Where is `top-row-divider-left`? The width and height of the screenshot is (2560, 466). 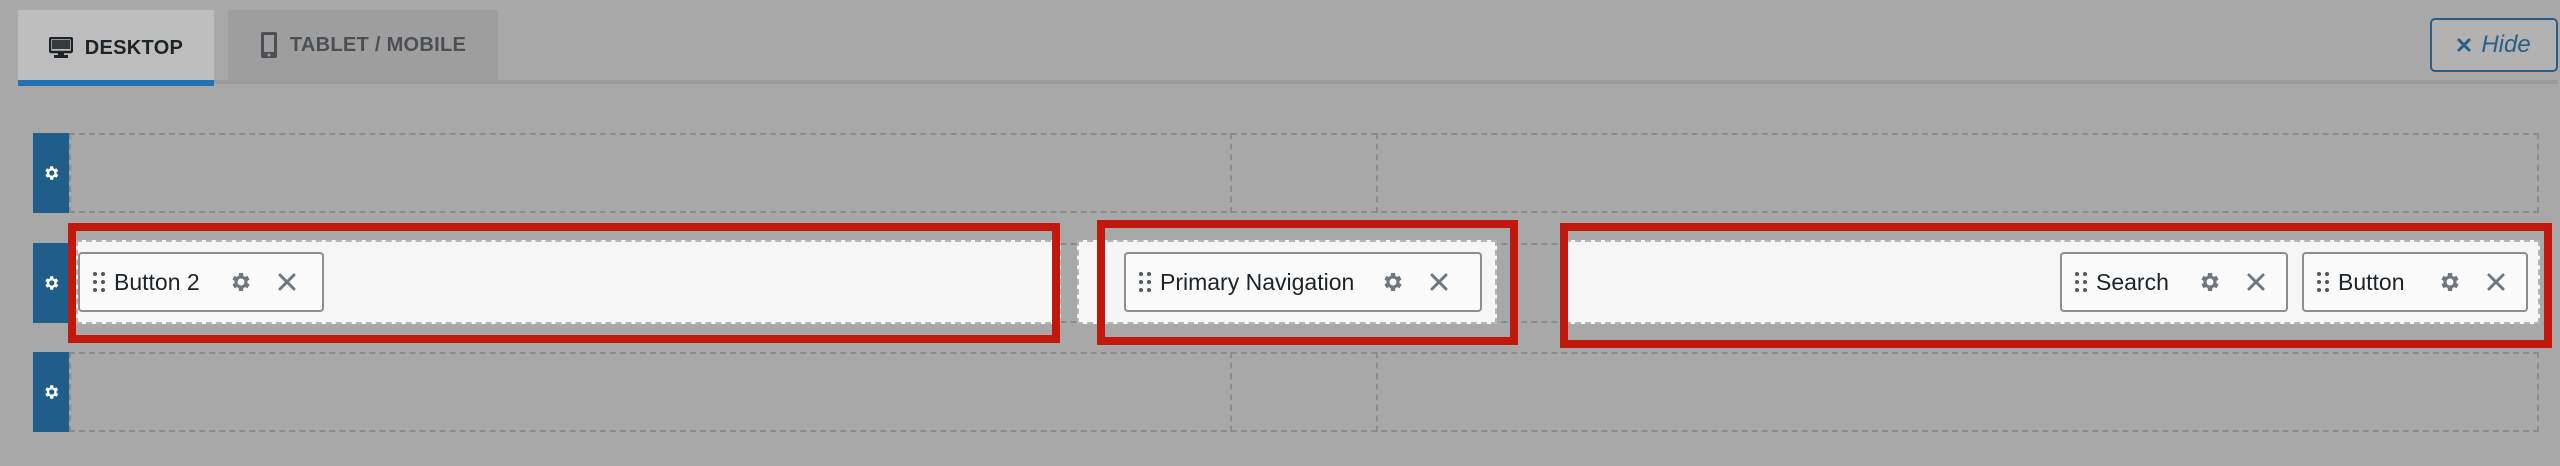 top-row-divider-left is located at coordinates (1231, 173).